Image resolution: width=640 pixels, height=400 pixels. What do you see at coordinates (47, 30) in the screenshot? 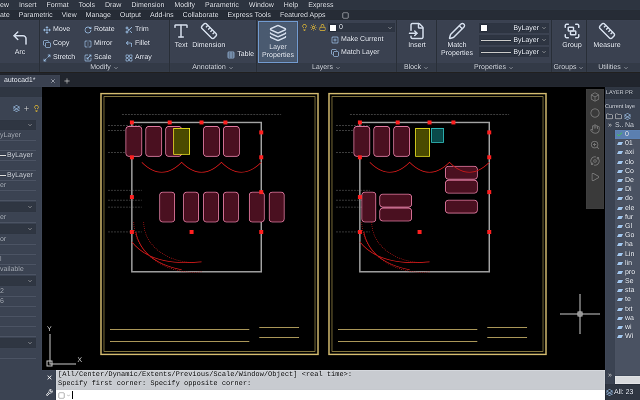
I see `move-icon` at bounding box center [47, 30].